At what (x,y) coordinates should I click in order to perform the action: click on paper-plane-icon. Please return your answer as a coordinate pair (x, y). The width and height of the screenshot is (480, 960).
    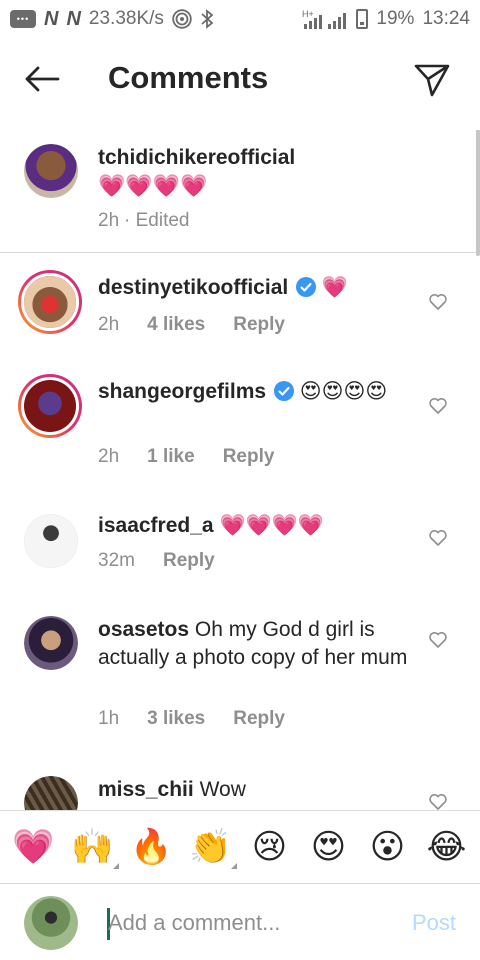
    Looking at the image, I should click on (432, 80).